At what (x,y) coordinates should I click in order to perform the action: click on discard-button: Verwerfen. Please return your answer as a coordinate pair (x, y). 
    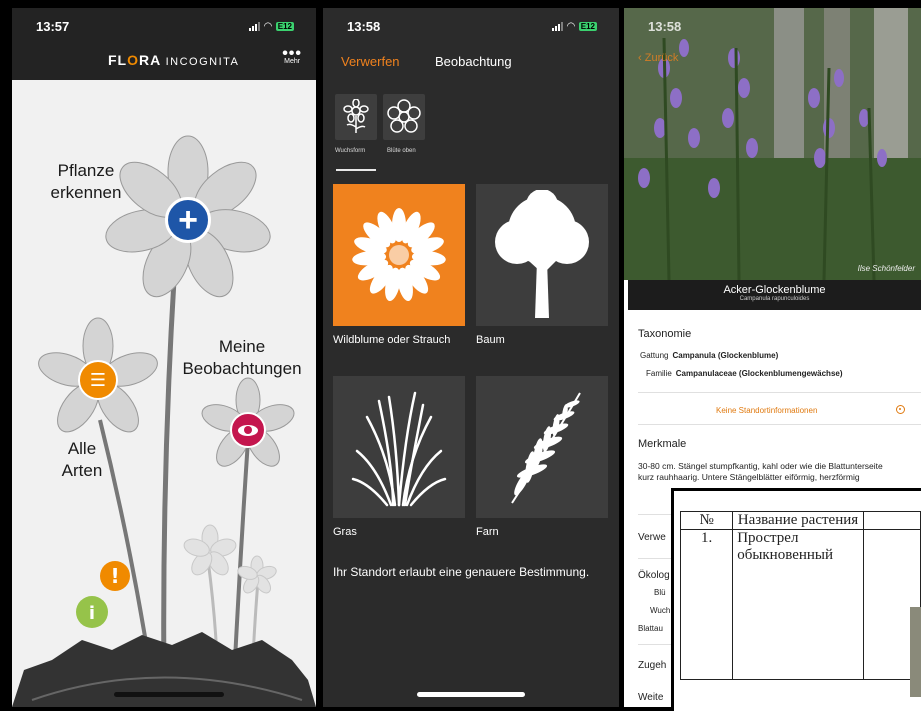
    Looking at the image, I should click on (370, 61).